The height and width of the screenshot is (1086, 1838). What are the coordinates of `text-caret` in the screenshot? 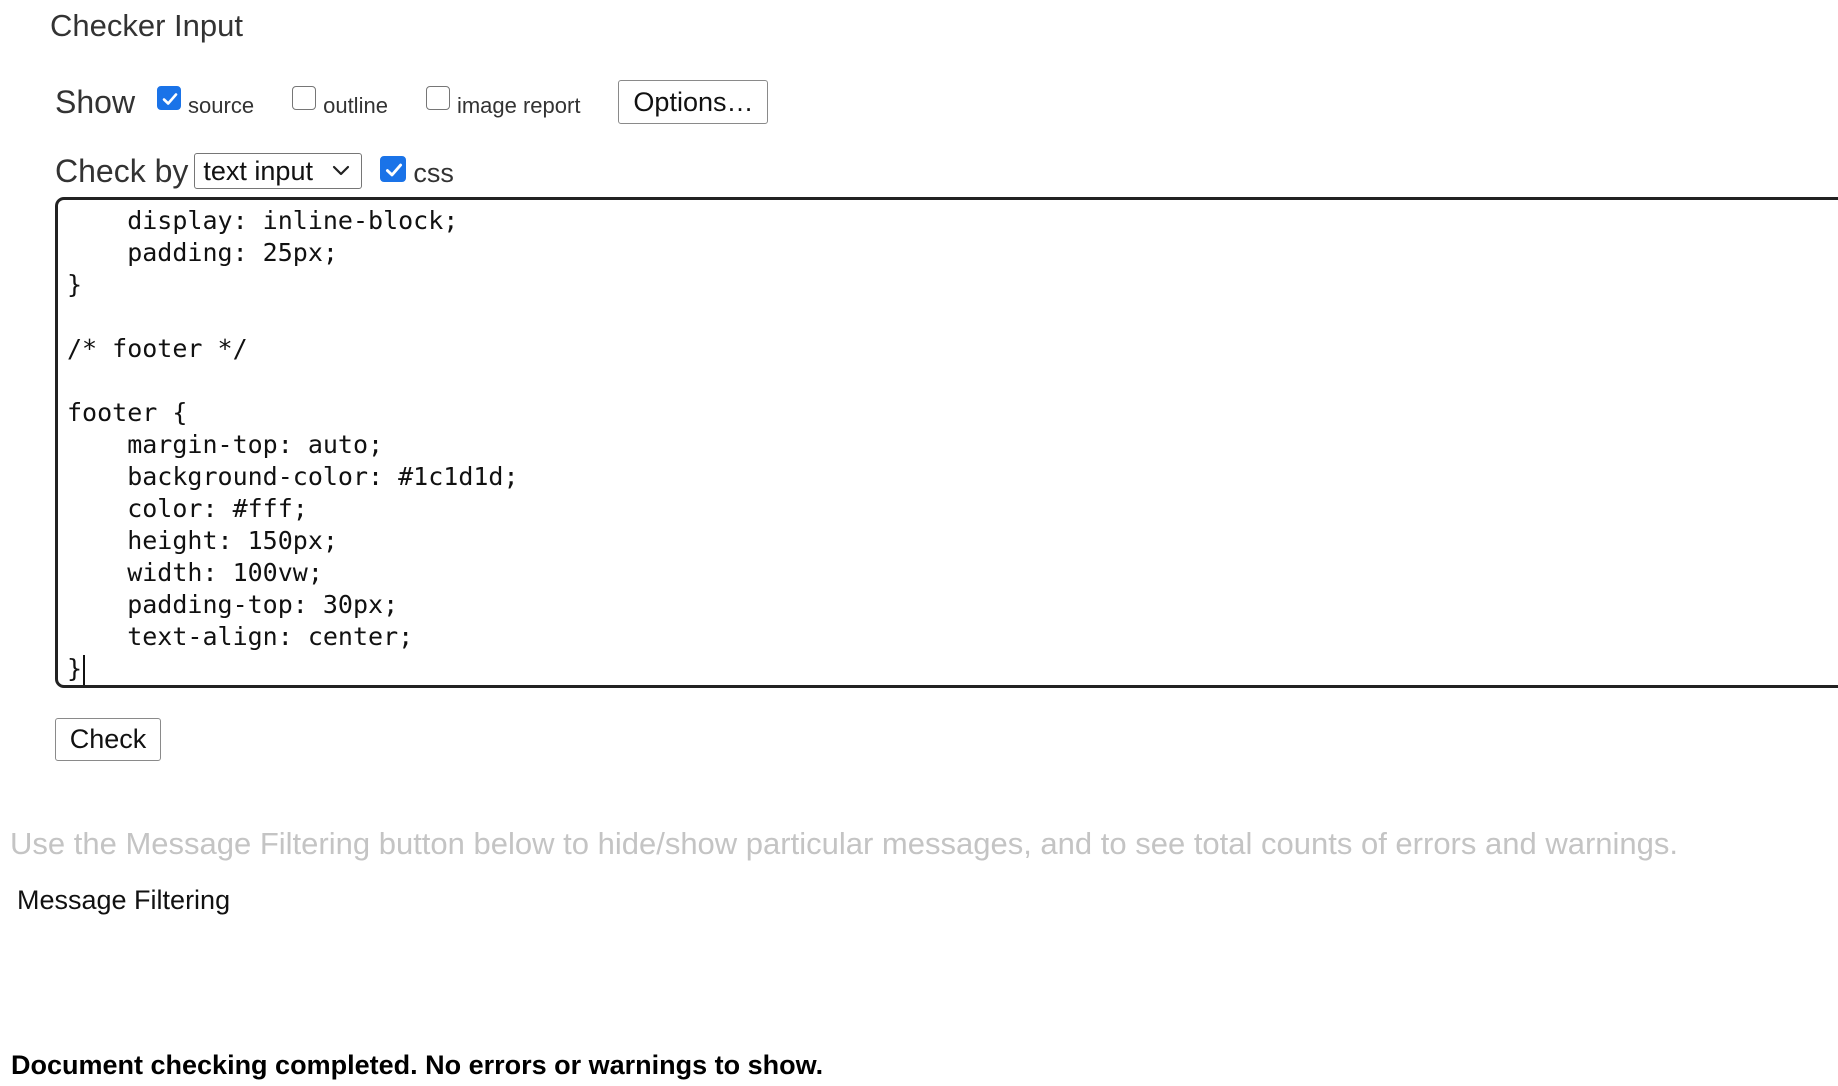 It's located at (84, 670).